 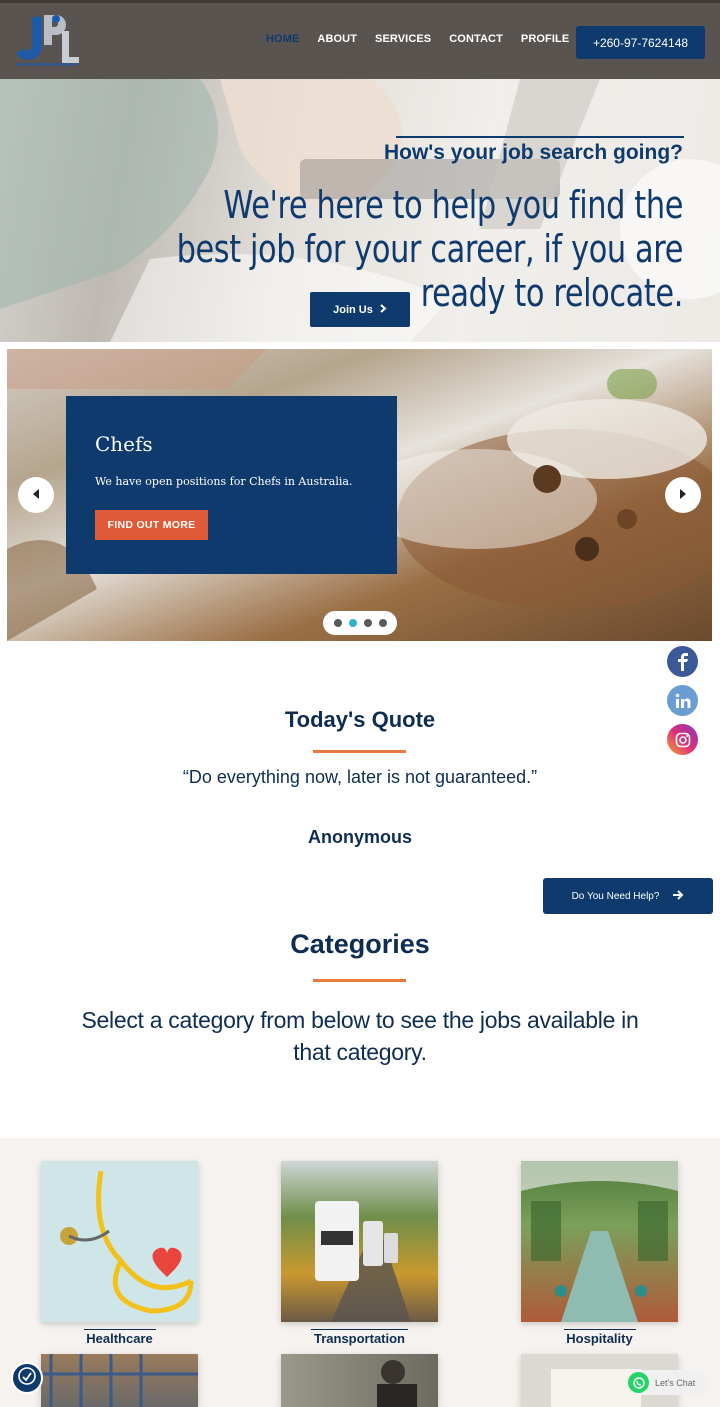 What do you see at coordinates (359, 837) in the screenshot?
I see `quote-author: Anonymous` at bounding box center [359, 837].